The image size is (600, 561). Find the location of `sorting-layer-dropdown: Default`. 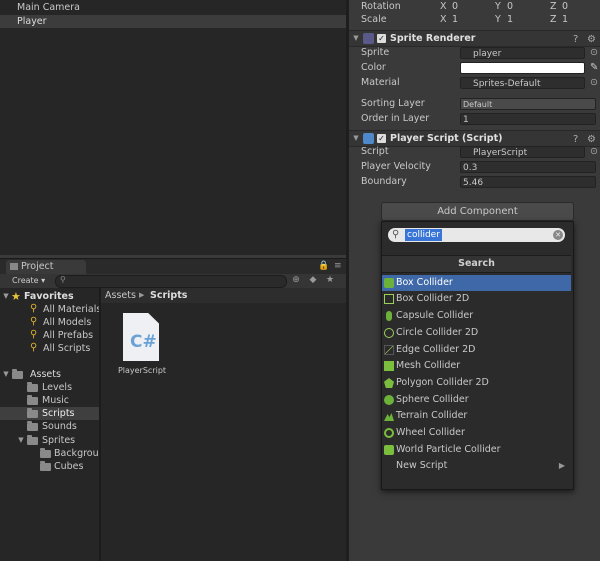

sorting-layer-dropdown: Default is located at coordinates (528, 104).